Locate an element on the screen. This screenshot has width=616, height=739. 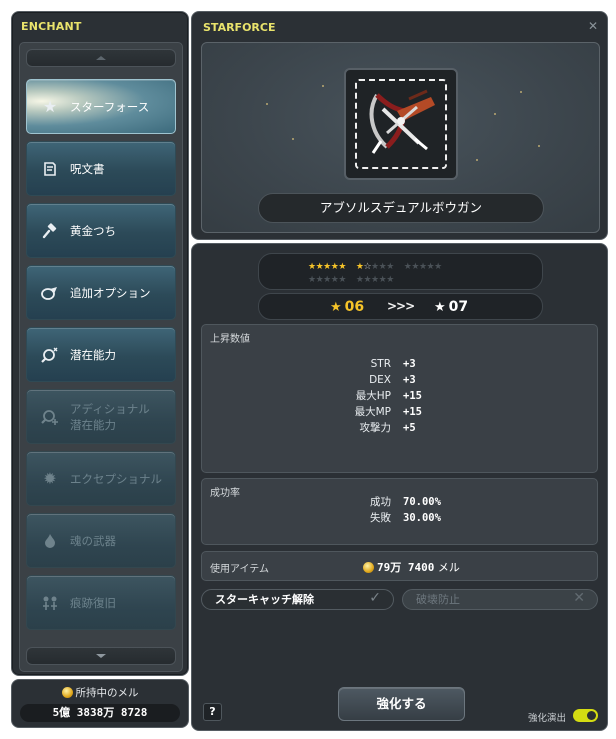
menu-item-potential: 潜在能力 is located at coordinates (101, 354).